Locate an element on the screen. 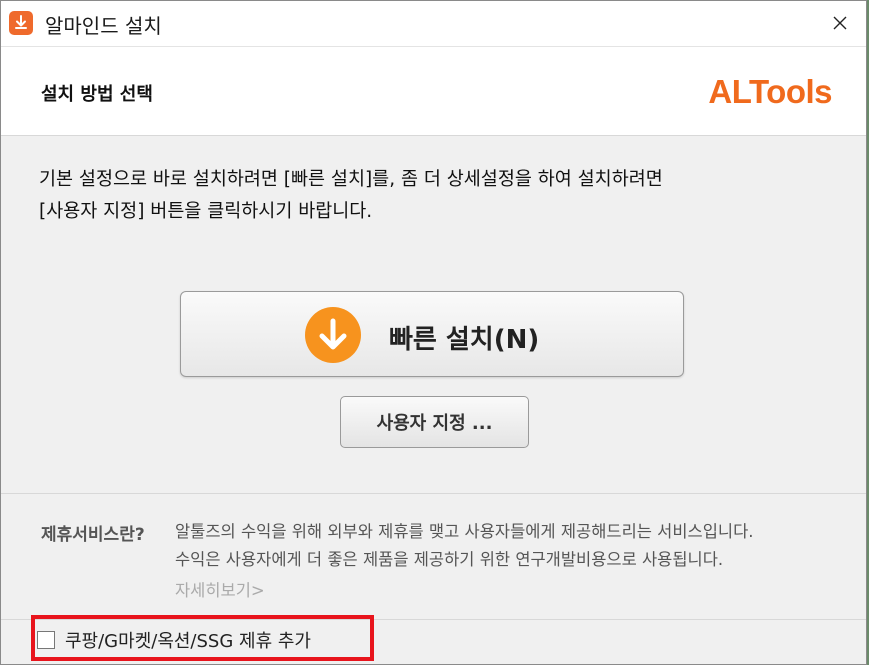 This screenshot has height=665, width=869. partner-option-row: 쿠팡/G마켓/옥션/SSG 제휴 추가 is located at coordinates (174, 640).